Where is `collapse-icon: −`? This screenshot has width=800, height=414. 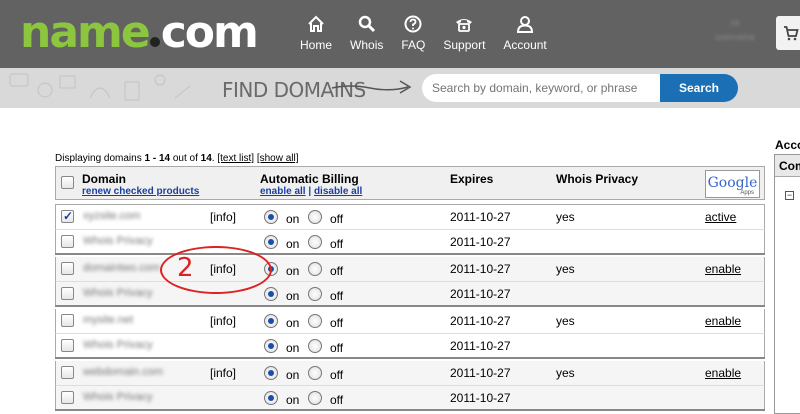 collapse-icon: − is located at coordinates (789, 195).